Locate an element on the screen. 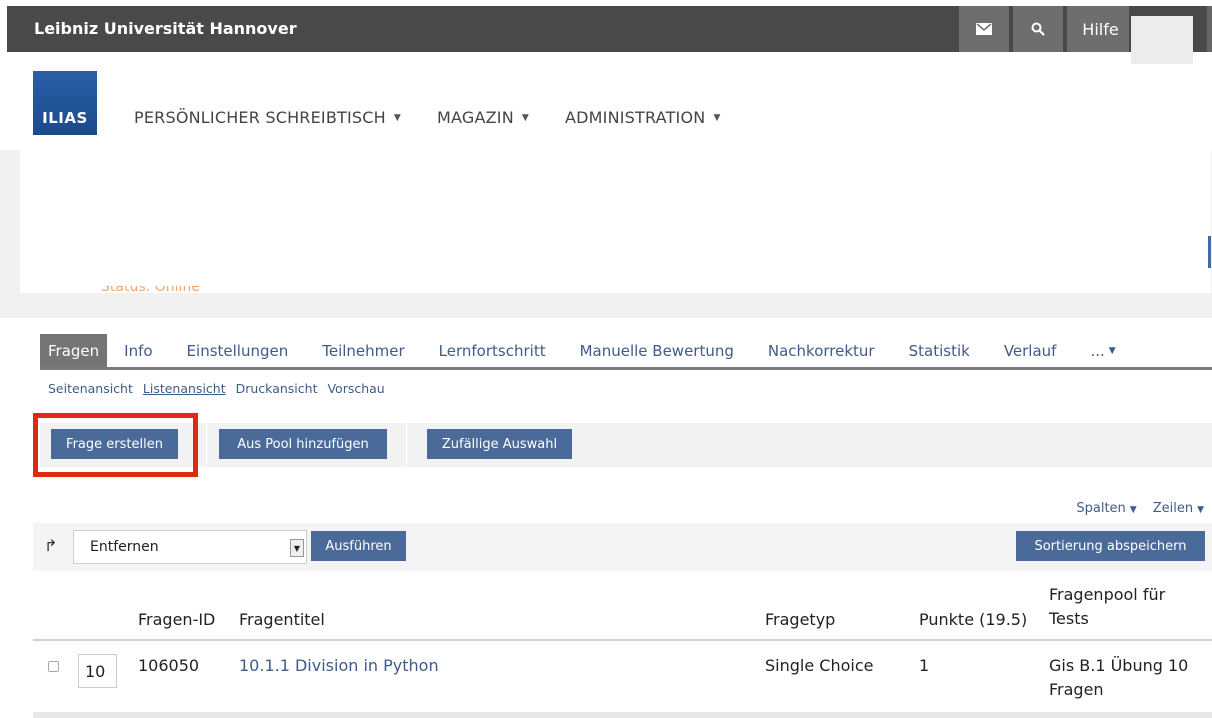 The image size is (1212, 718). columns-dropdown: Spalten ▼ is located at coordinates (1106, 508).